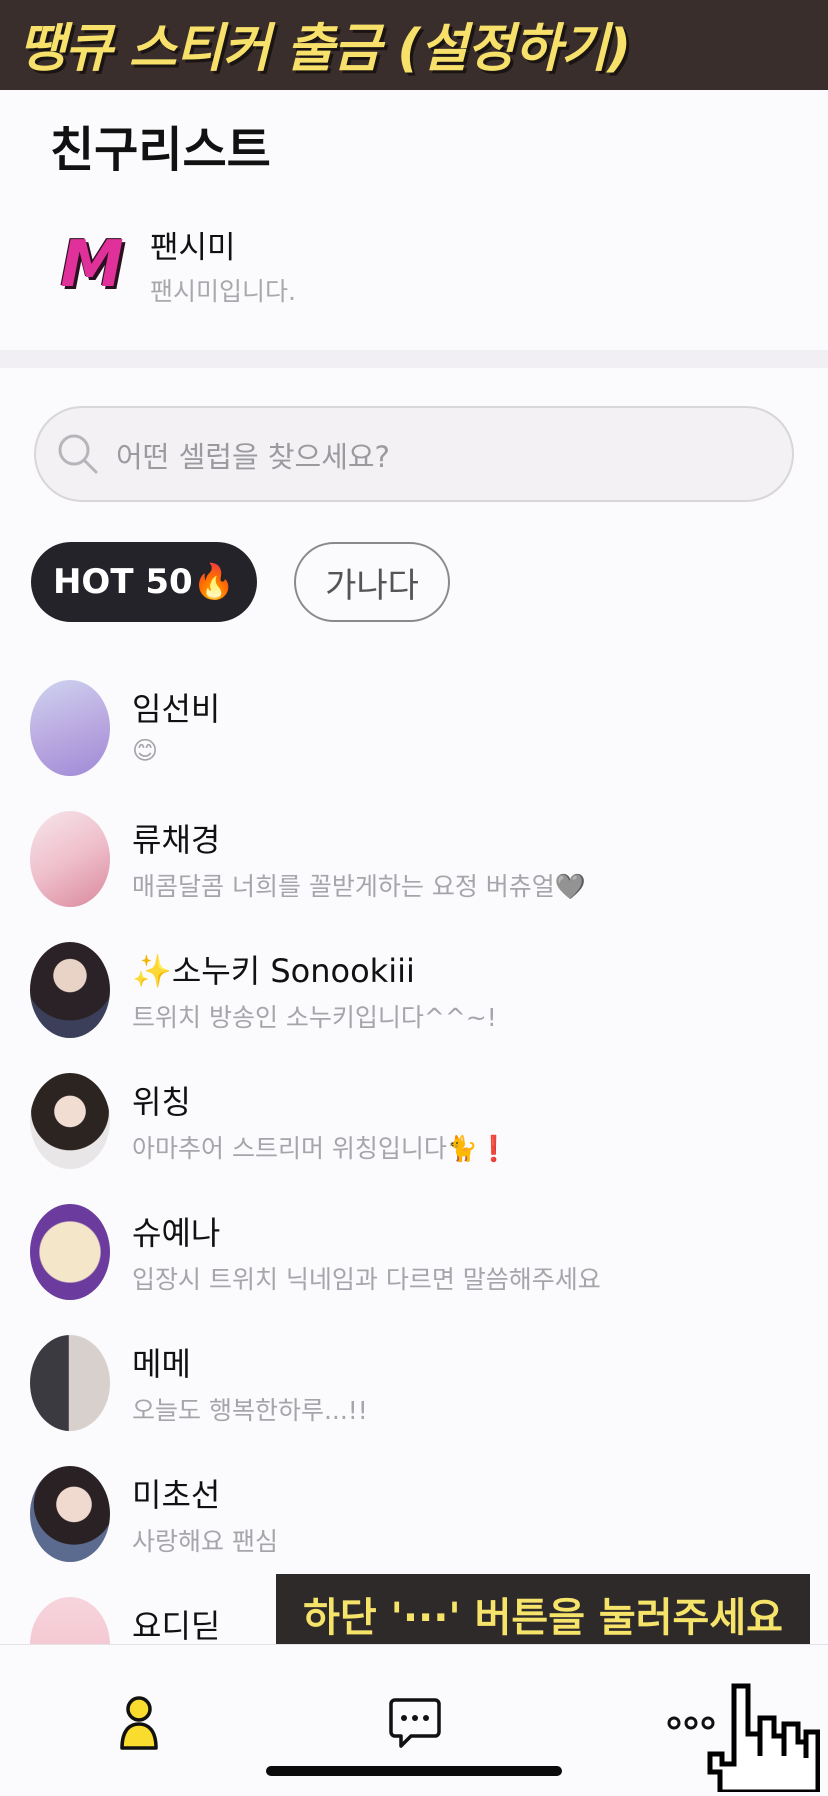  What do you see at coordinates (145, 750) in the screenshot?
I see `celeb-status: 😊` at bounding box center [145, 750].